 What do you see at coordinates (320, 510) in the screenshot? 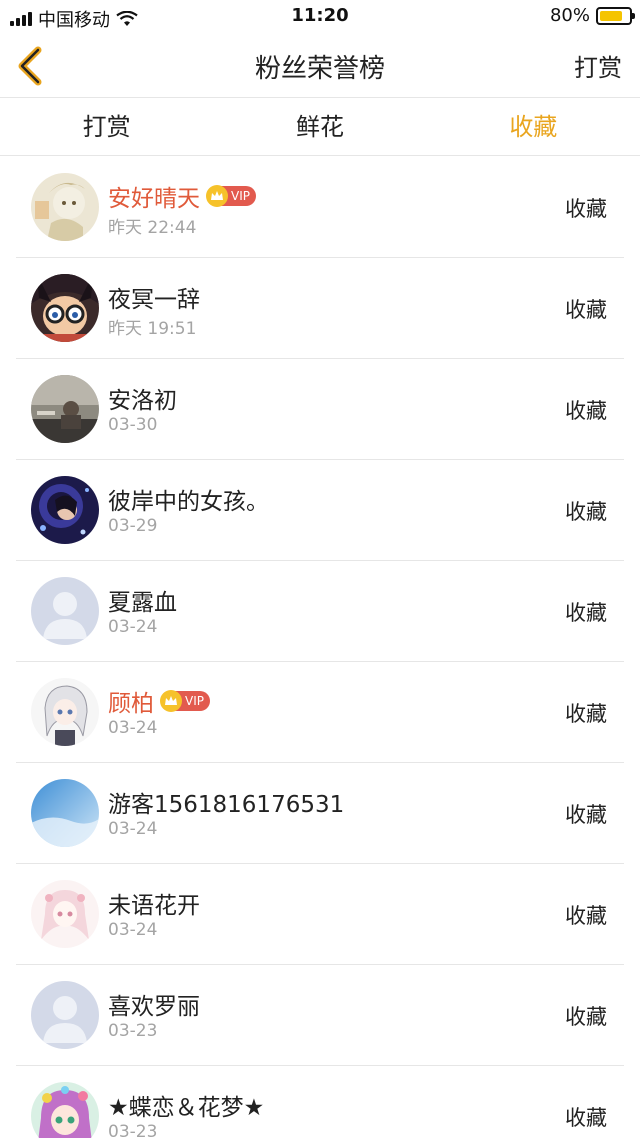
I see `fan-row: 彼岸中的女孩。 03-29 收藏` at bounding box center [320, 510].